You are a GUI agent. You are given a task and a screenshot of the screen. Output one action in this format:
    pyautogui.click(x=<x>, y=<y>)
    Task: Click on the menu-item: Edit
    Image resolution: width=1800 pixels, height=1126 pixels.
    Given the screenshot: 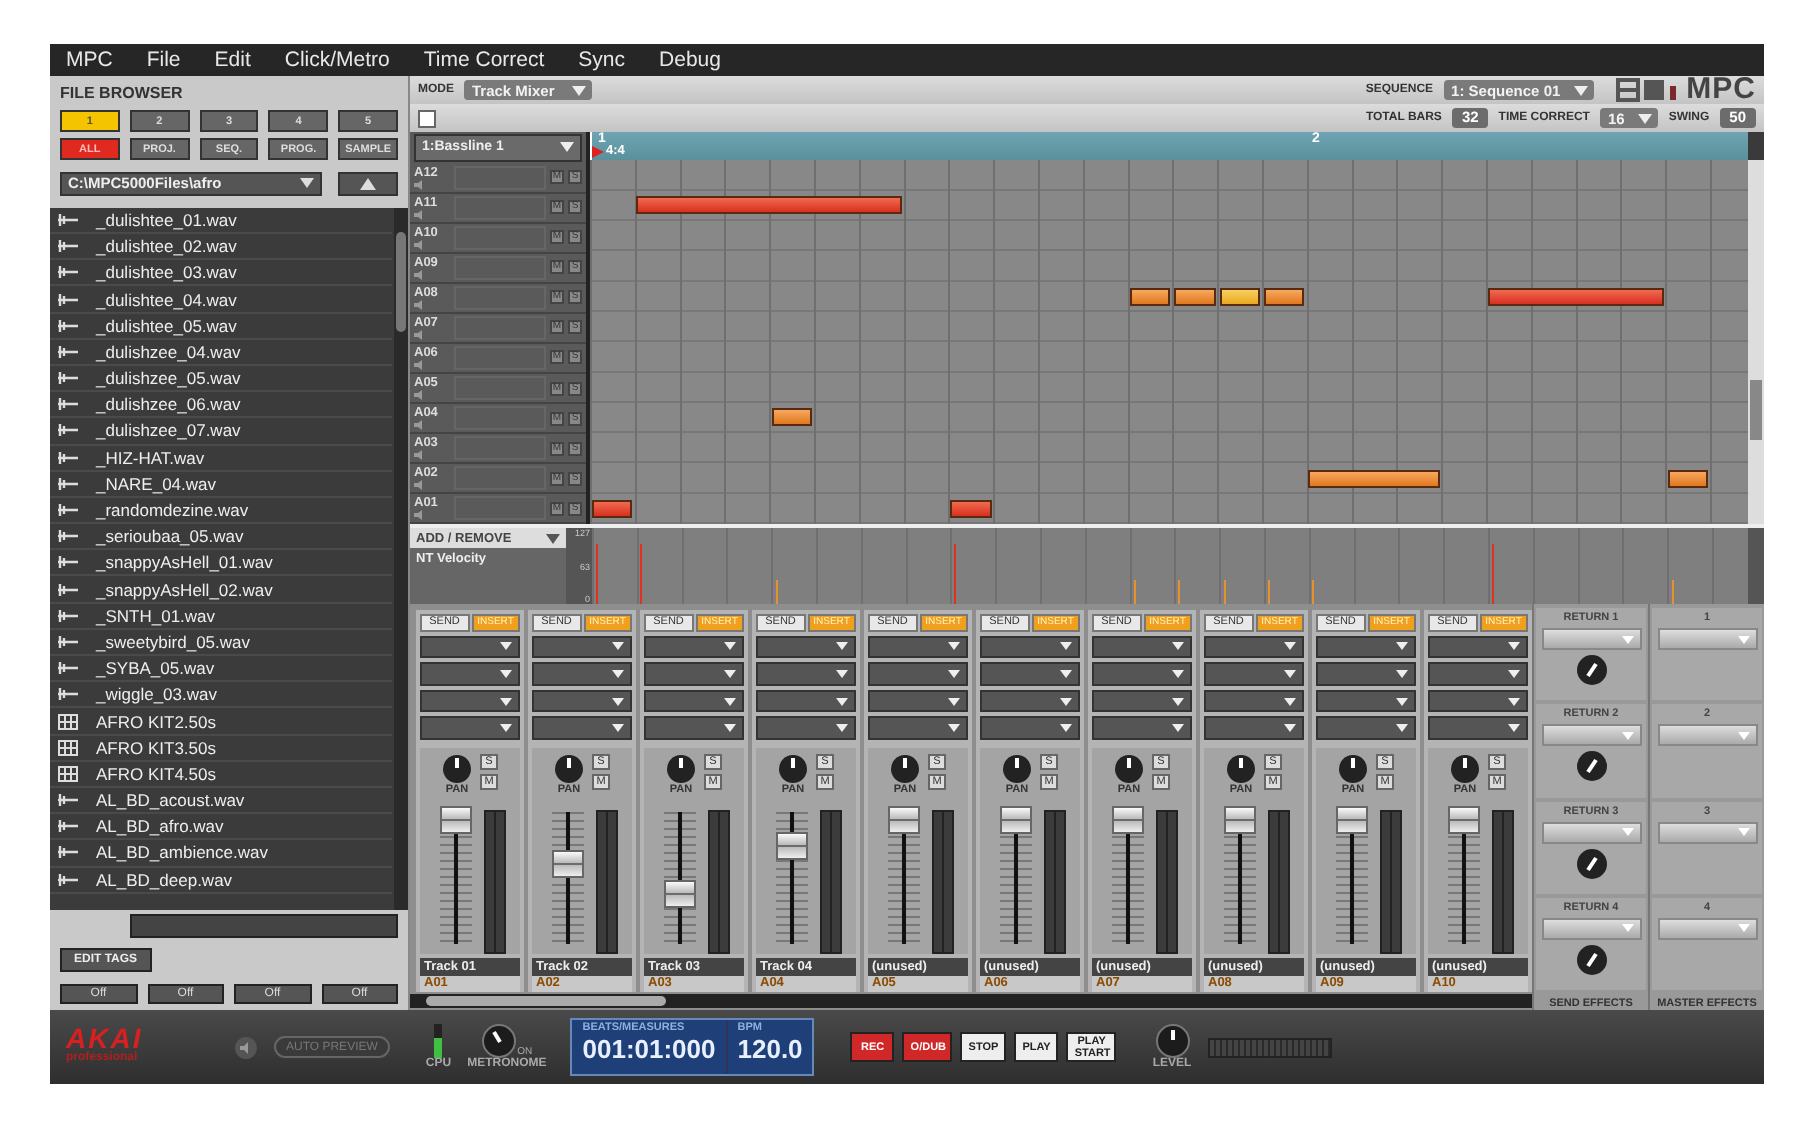 What is the action you would take?
    pyautogui.click(x=232, y=60)
    